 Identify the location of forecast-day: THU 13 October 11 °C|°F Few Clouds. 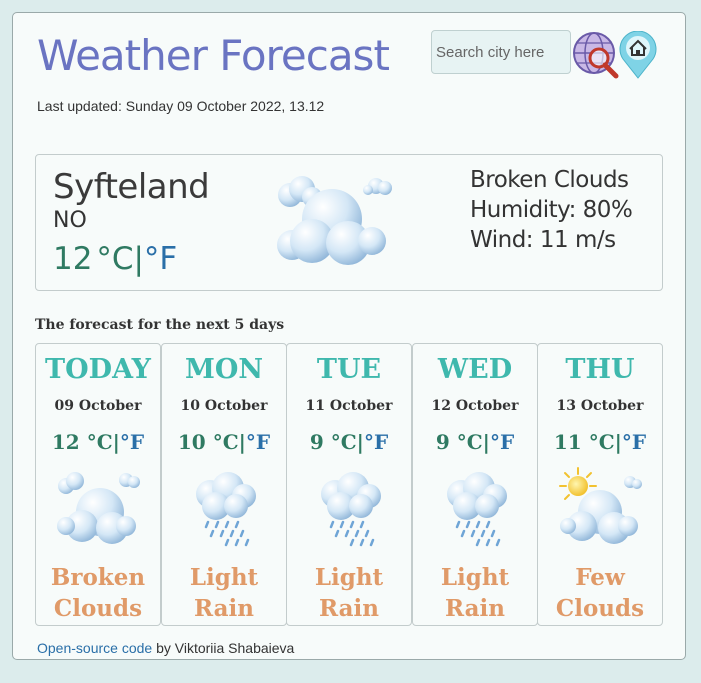
(600, 484).